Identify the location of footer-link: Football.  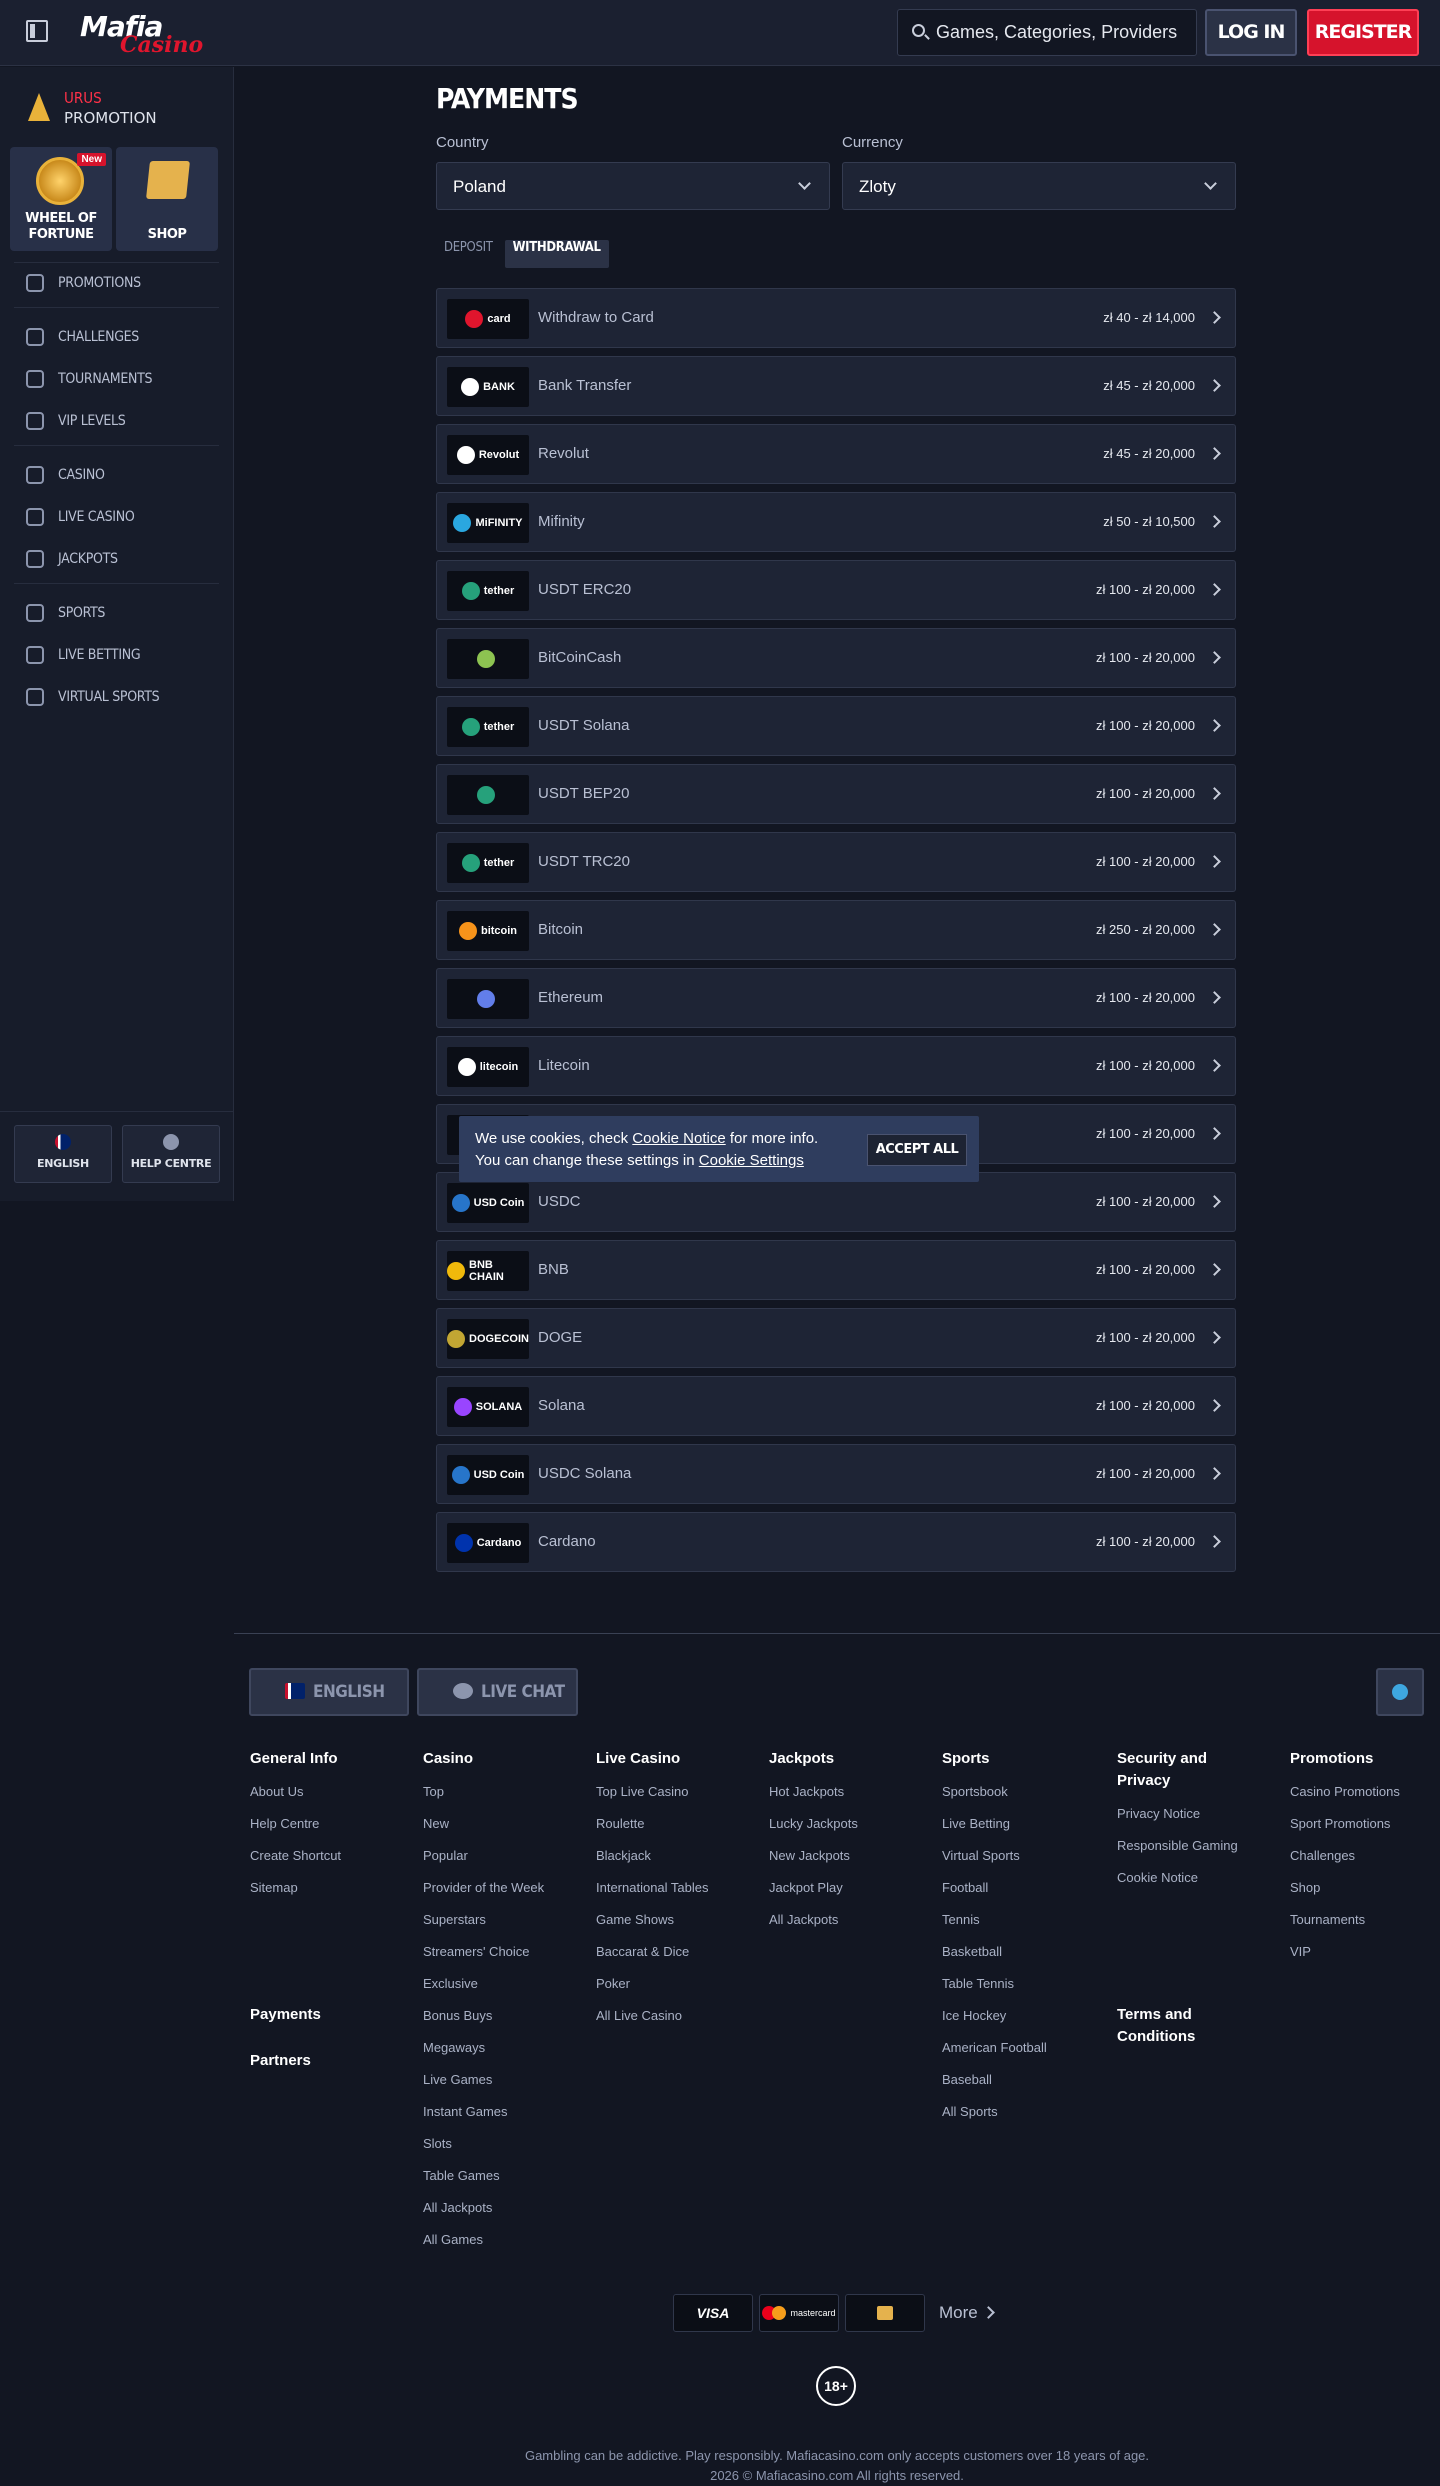
(1022, 1896).